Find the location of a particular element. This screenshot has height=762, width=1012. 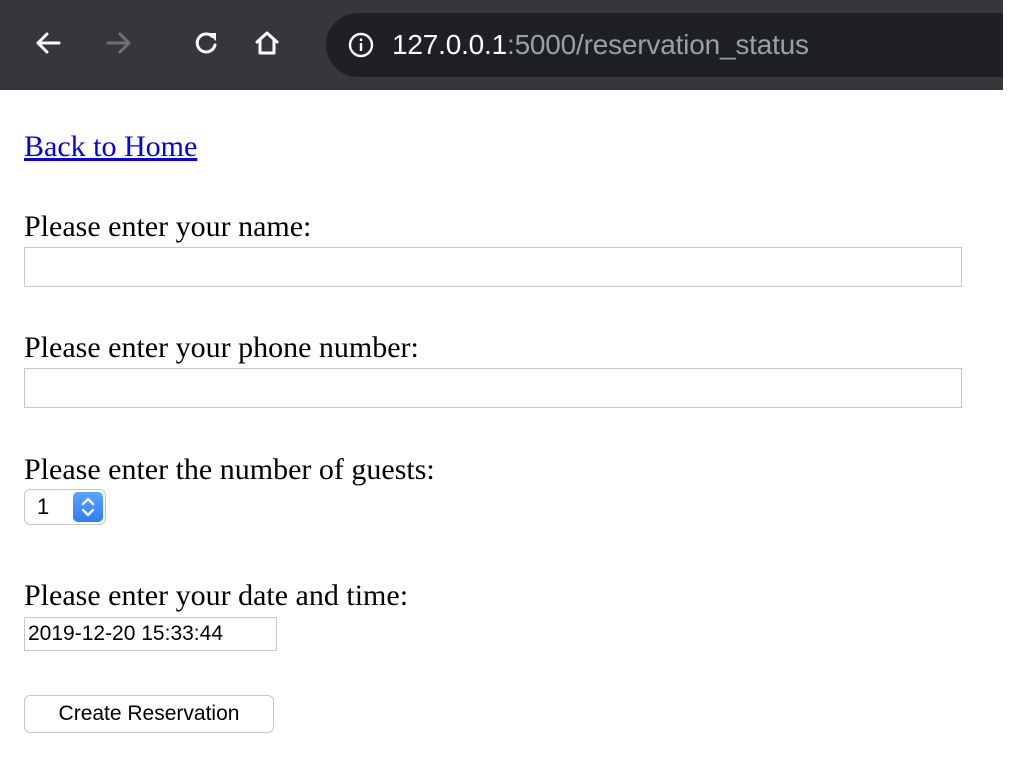

phone-field is located at coordinates (493, 388).